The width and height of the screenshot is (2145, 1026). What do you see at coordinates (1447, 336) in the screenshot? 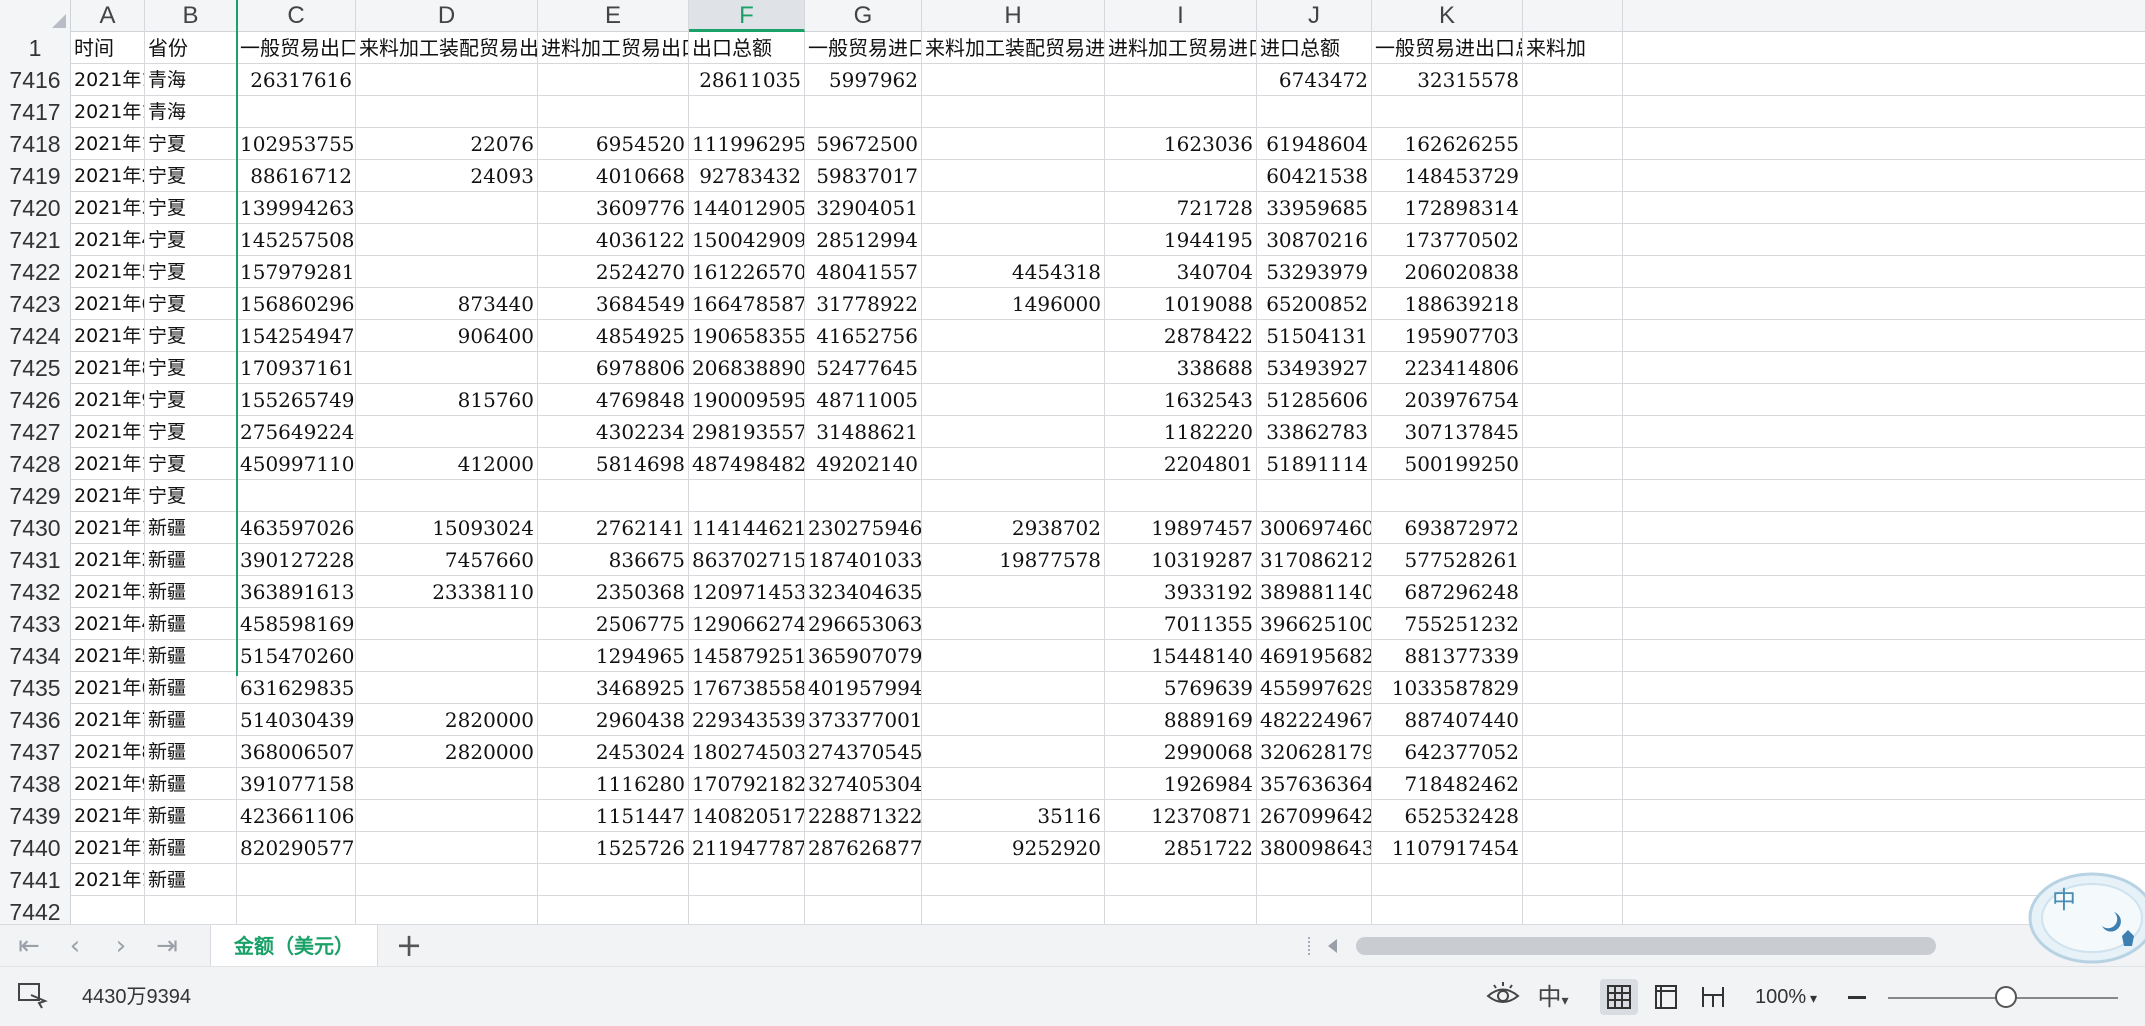
I see `table-cell: 195907703` at bounding box center [1447, 336].